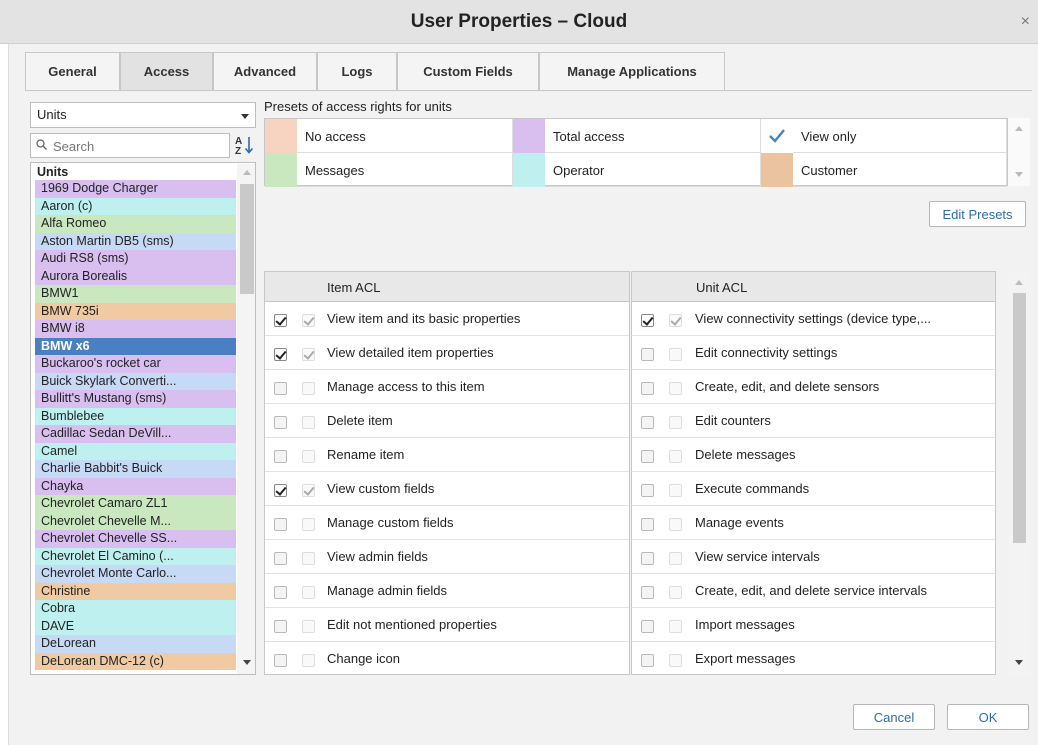 This screenshot has width=1038, height=745. Describe the element at coordinates (632, 71) in the screenshot. I see `tab-manage-applications: Manage Applications` at that location.